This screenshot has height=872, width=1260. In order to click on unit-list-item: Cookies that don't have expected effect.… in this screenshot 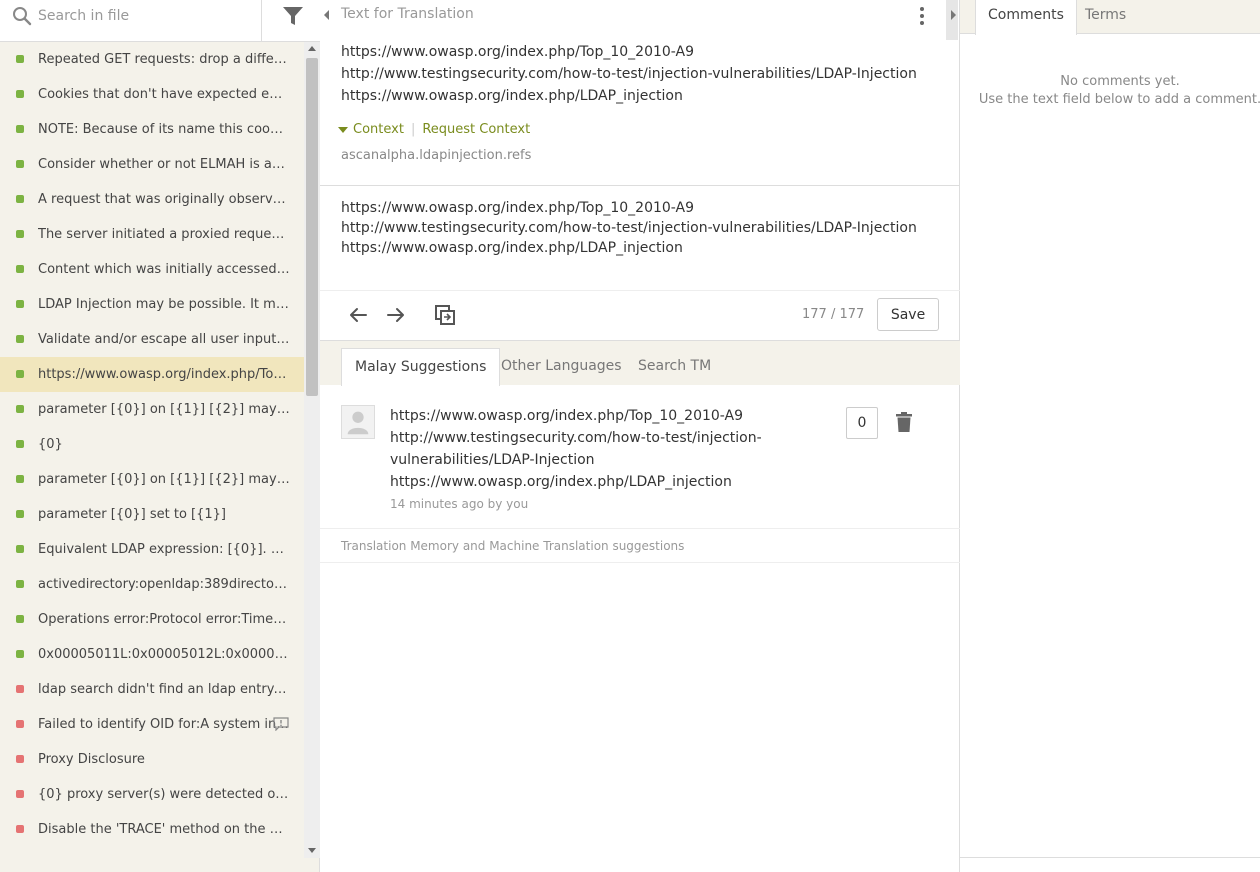, I will do `click(152, 94)`.